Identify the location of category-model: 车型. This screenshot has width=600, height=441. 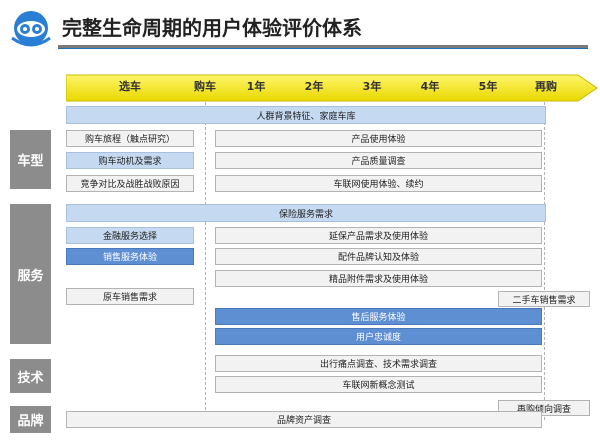
(30, 159).